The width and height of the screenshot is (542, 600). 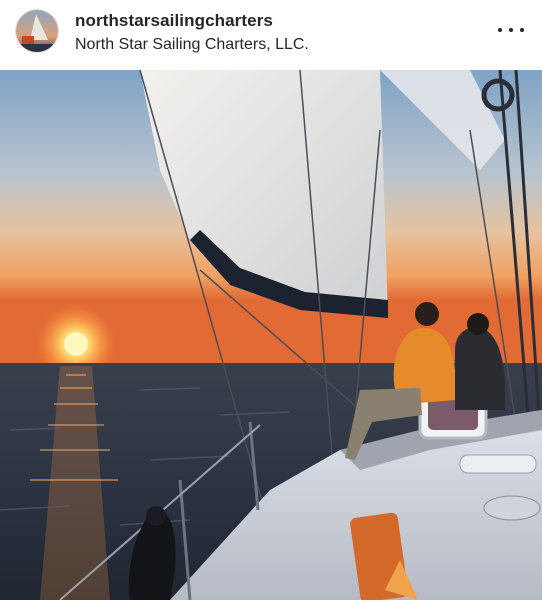 I want to click on username: northstarsailingcharters, so click(x=174, y=21).